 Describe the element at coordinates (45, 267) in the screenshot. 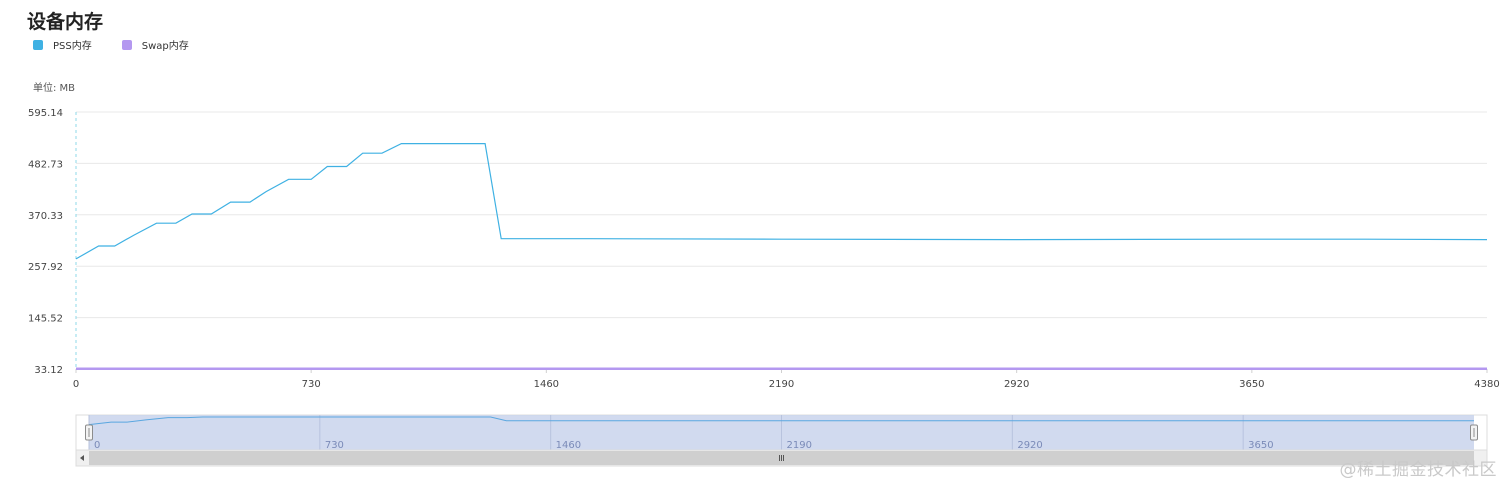

I see `y-tick-label: 257.92` at that location.